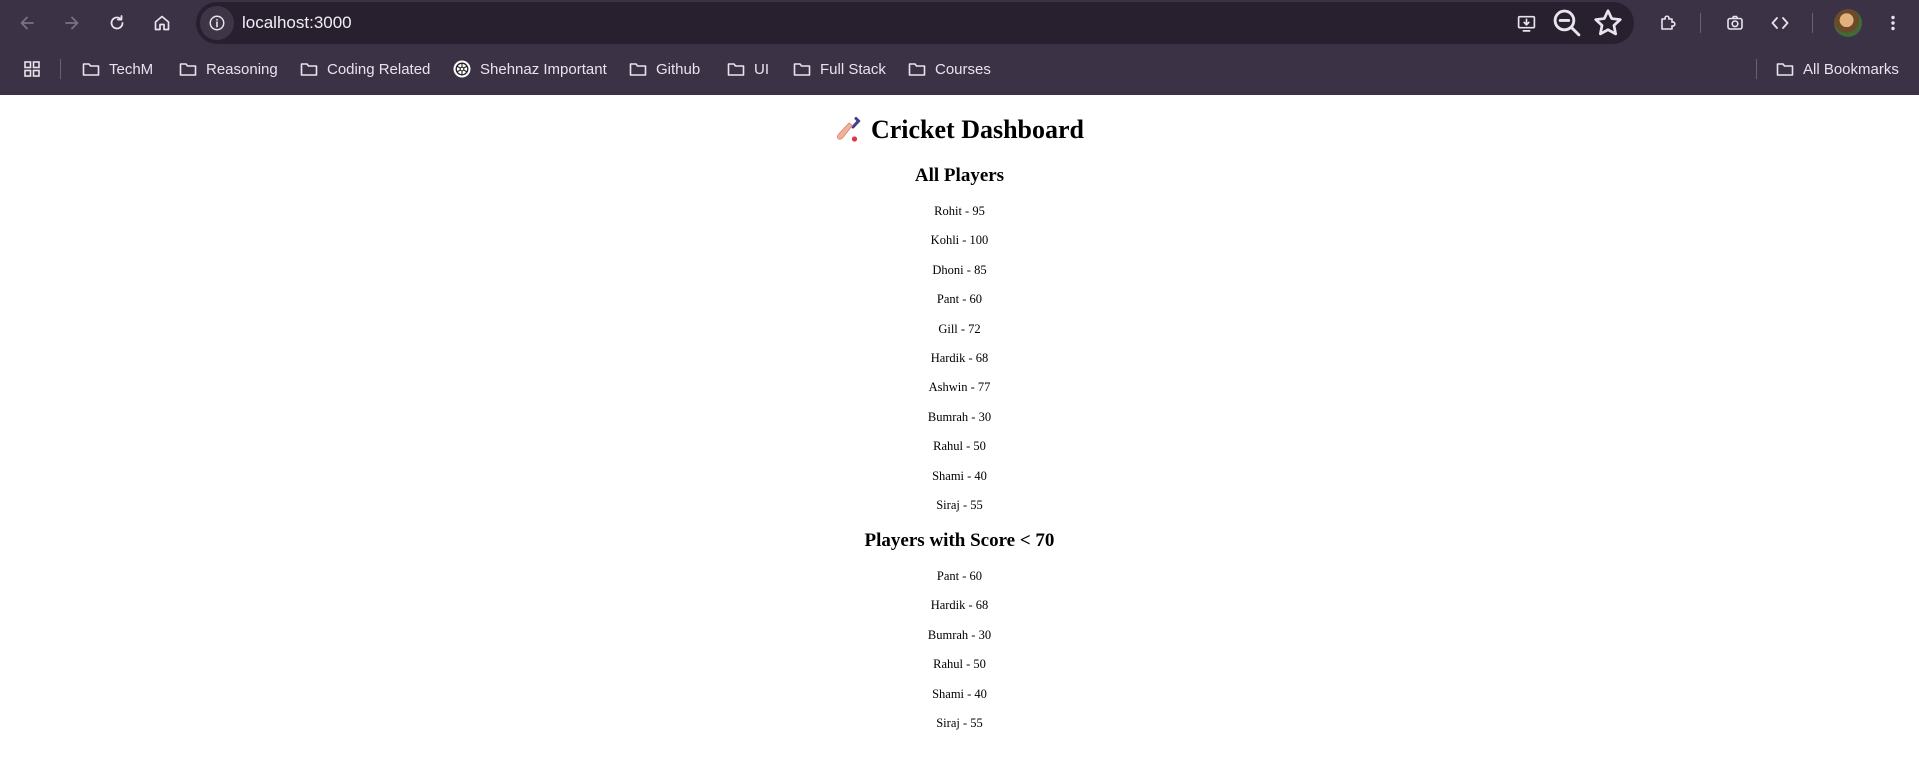  I want to click on bookmark-label: Courses, so click(963, 69).